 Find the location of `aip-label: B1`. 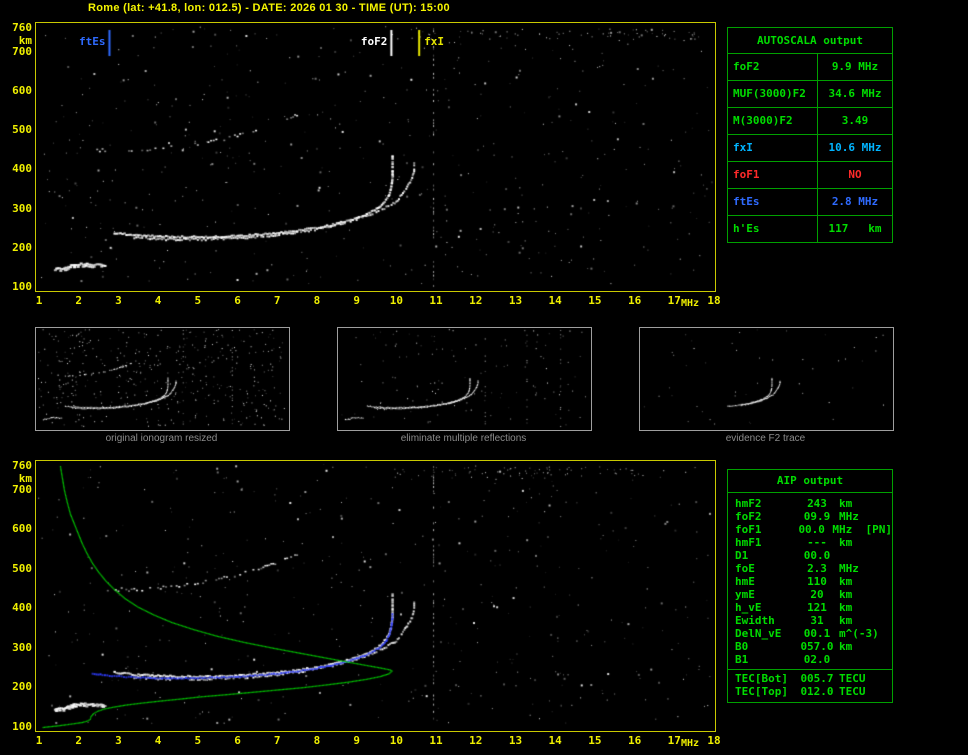

aip-label: B1 is located at coordinates (742, 659).